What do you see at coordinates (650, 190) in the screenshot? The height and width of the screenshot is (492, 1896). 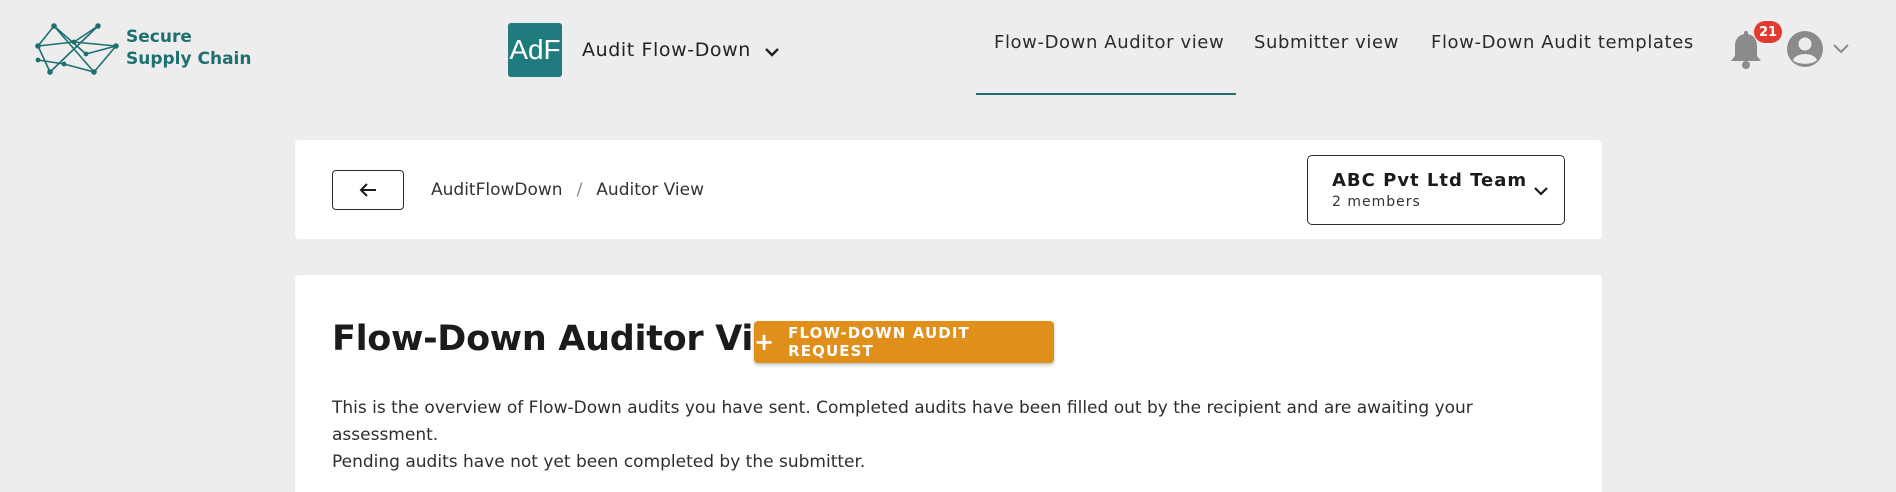 I see `breadcrumb-item-auditor-view: Auditor View` at bounding box center [650, 190].